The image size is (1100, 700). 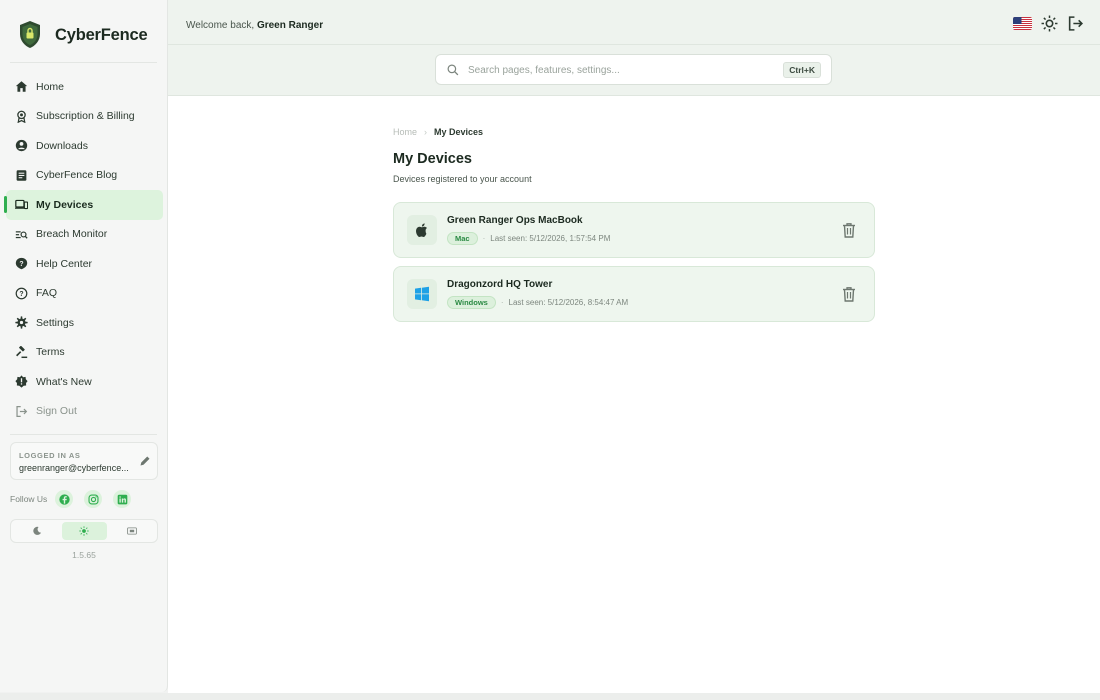 I want to click on breadcrumb-current: My Devices, so click(x=459, y=132).